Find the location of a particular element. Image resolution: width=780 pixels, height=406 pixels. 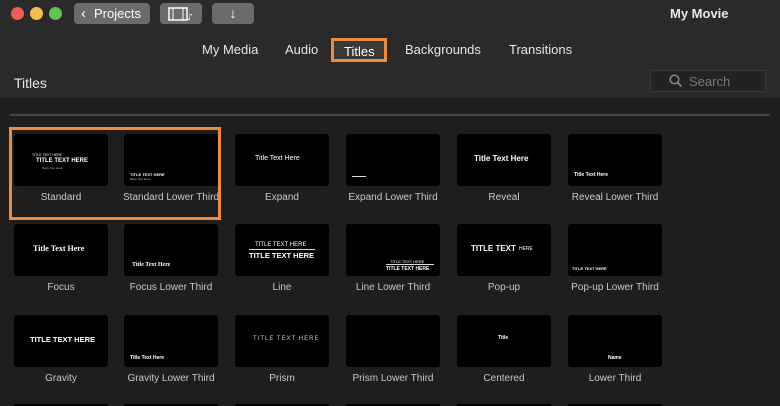

search-placeholder: Search is located at coordinates (710, 81).